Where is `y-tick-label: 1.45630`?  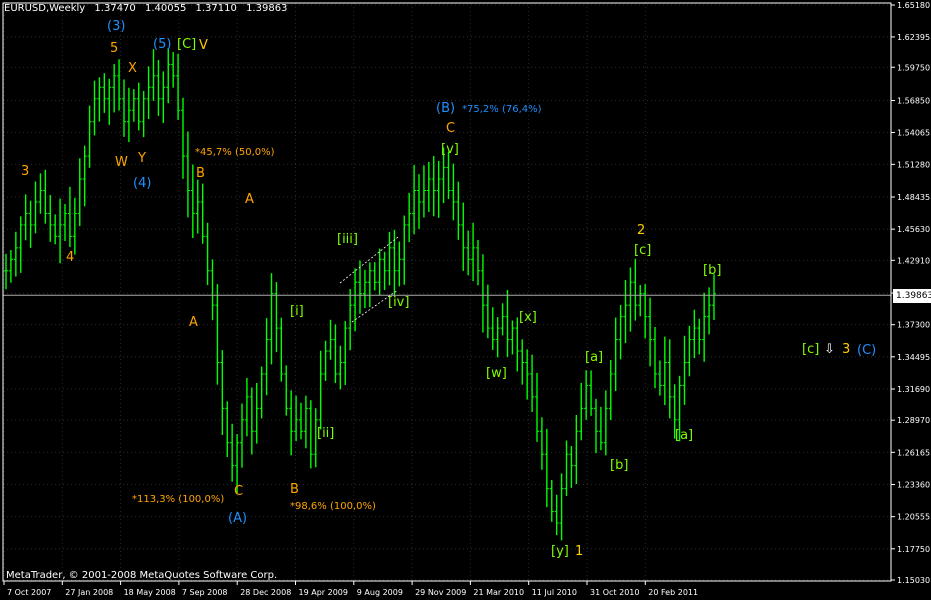
y-tick-label: 1.45630 is located at coordinates (913, 229).